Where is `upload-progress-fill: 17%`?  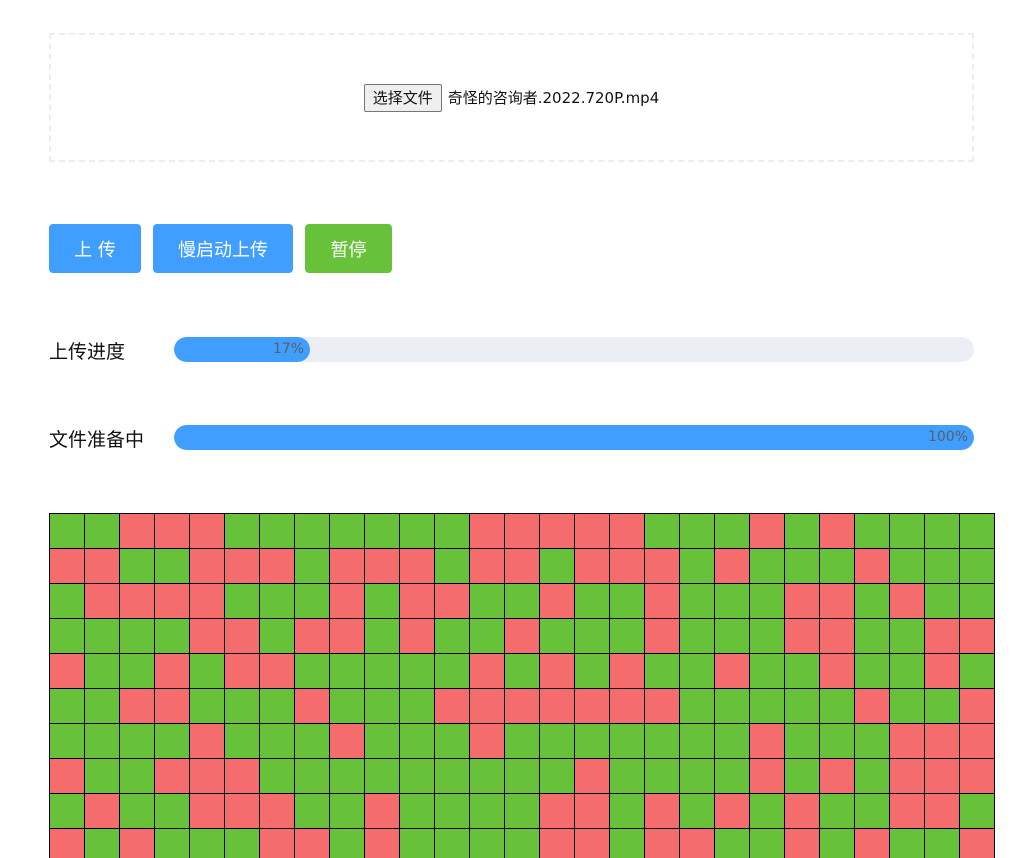
upload-progress-fill: 17% is located at coordinates (242, 349).